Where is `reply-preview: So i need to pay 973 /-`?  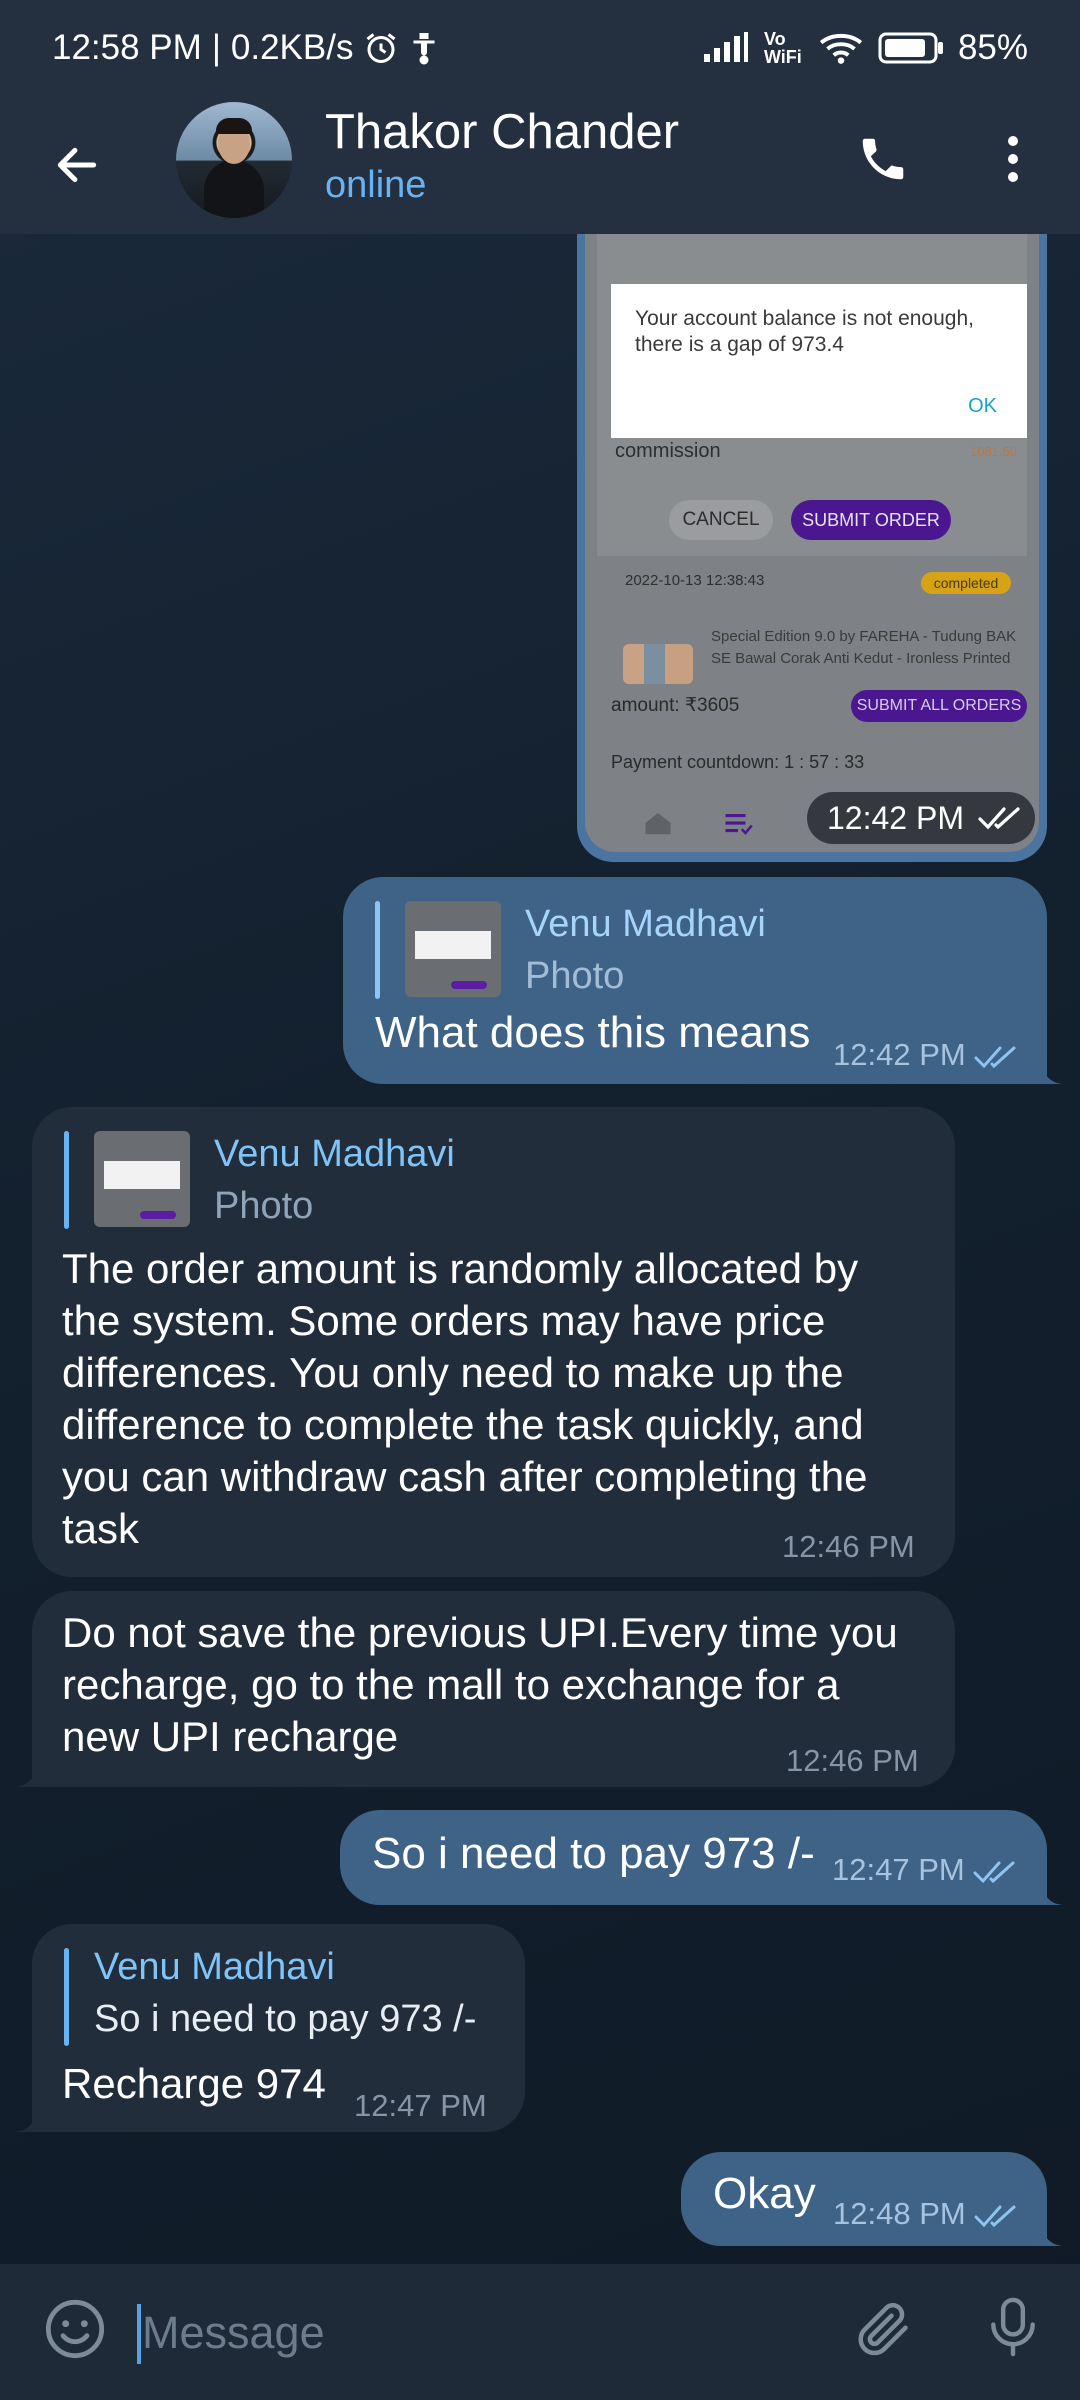 reply-preview: So i need to pay 973 /- is located at coordinates (285, 2019).